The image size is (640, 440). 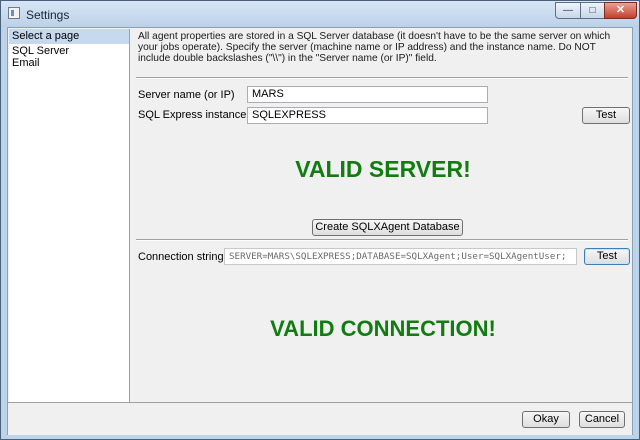 What do you see at coordinates (186, 95) in the screenshot?
I see `server-name-label: Server name (or IP)` at bounding box center [186, 95].